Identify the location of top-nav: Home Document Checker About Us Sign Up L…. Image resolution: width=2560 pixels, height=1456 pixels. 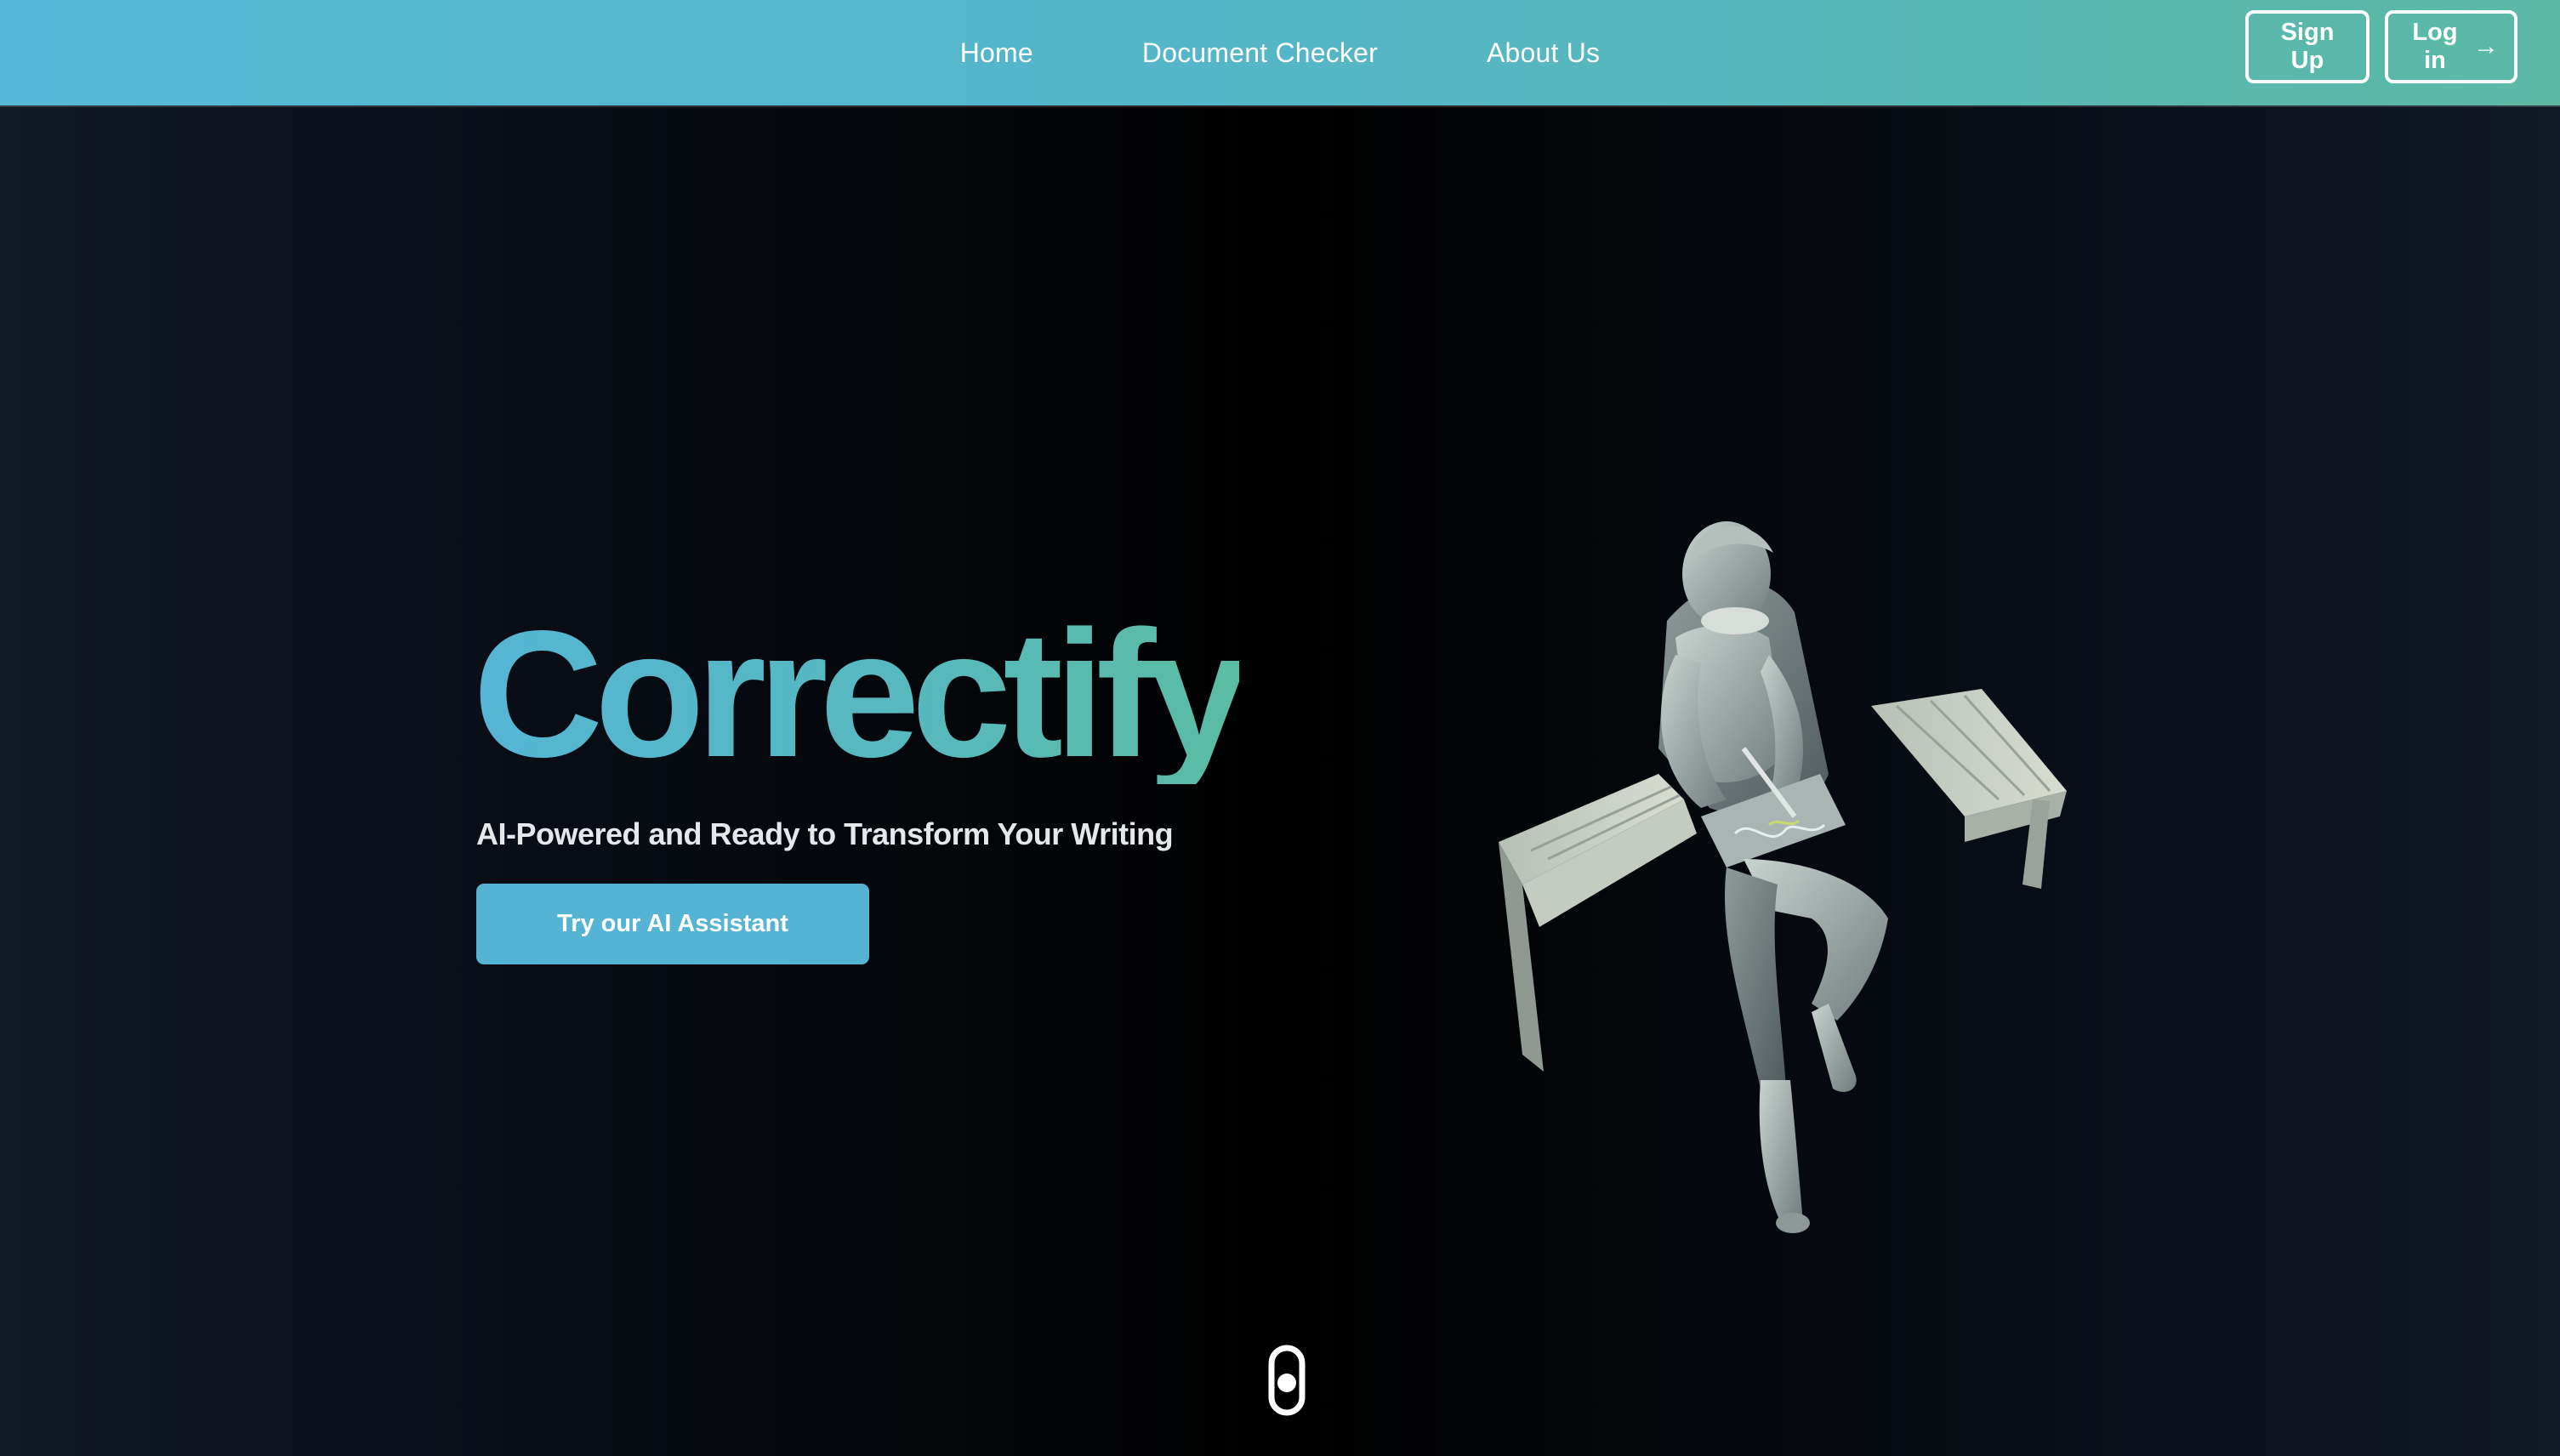
(1280, 52).